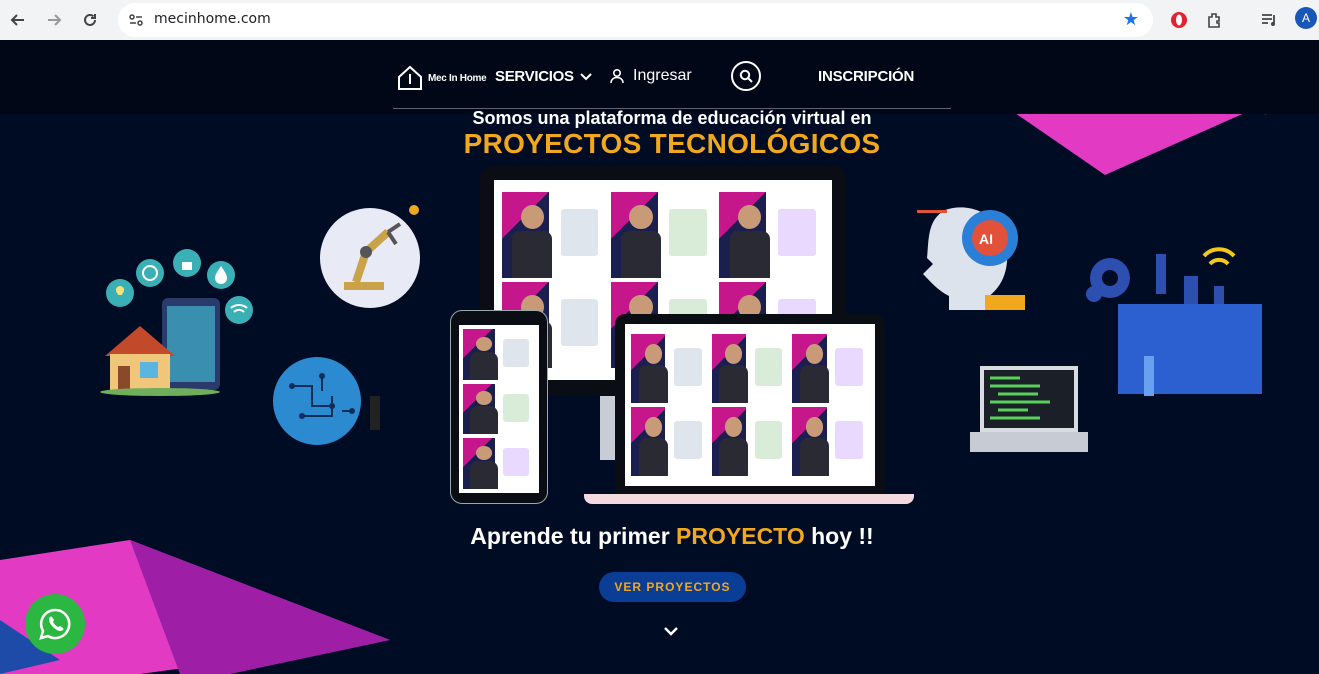 The width and height of the screenshot is (1319, 674). What do you see at coordinates (586, 76) in the screenshot?
I see `chevron-down-icon` at bounding box center [586, 76].